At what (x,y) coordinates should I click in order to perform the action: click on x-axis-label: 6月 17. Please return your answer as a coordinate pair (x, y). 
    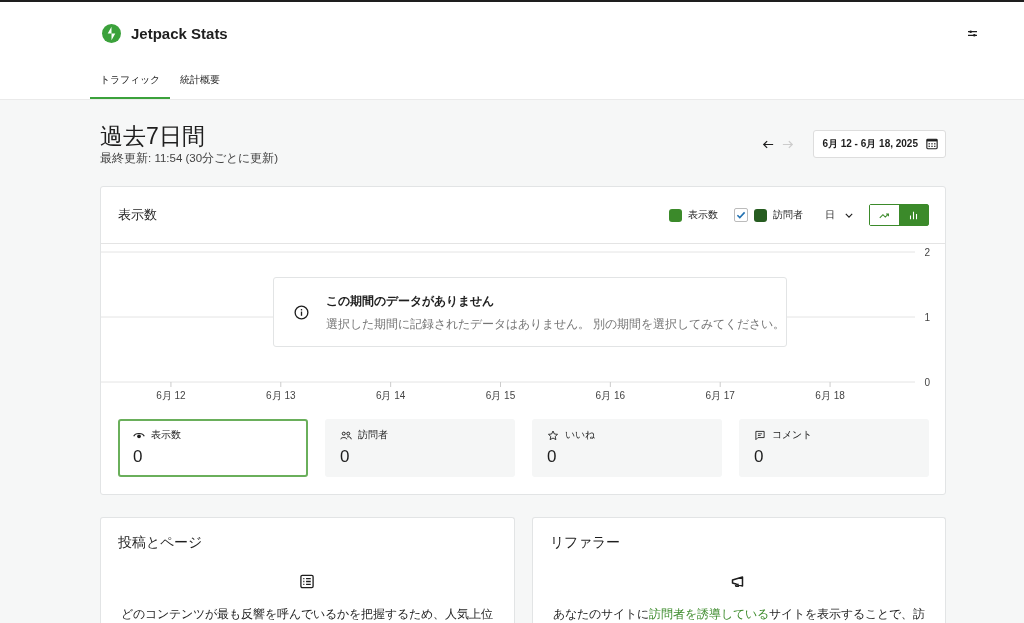
    Looking at the image, I should click on (720, 395).